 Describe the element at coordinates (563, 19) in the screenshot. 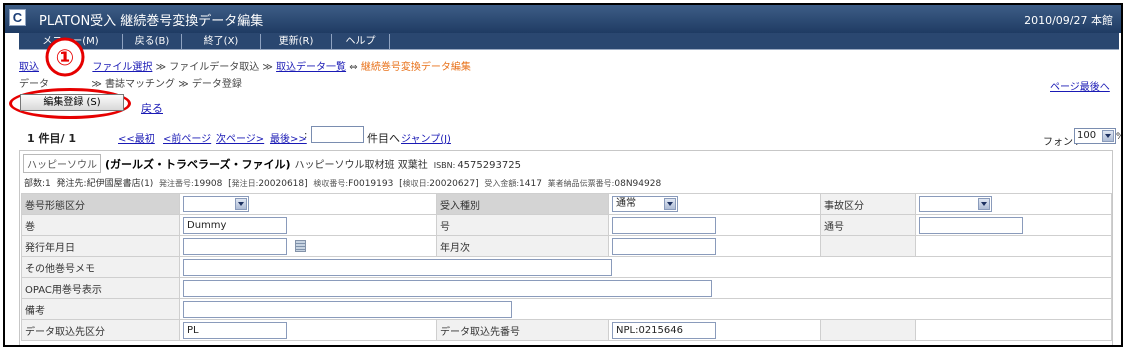

I see `title-bar: C PLATON受入 継続巻号変換データ編集 2010/09/27 本館` at that location.